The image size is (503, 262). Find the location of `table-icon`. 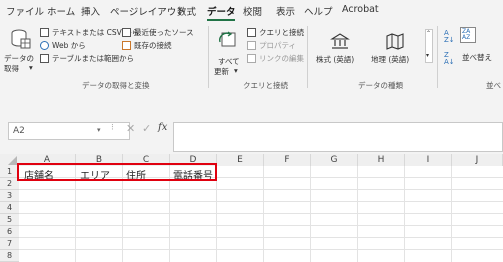

table-icon is located at coordinates (44, 58).